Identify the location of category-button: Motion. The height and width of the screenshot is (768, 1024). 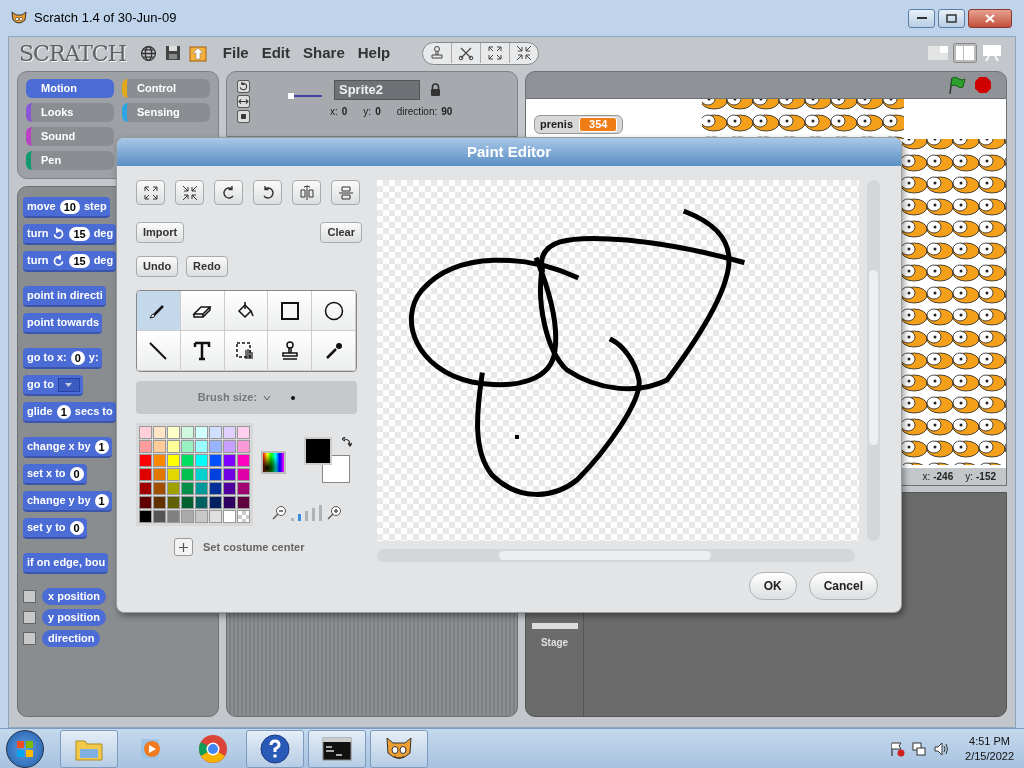
(70, 88).